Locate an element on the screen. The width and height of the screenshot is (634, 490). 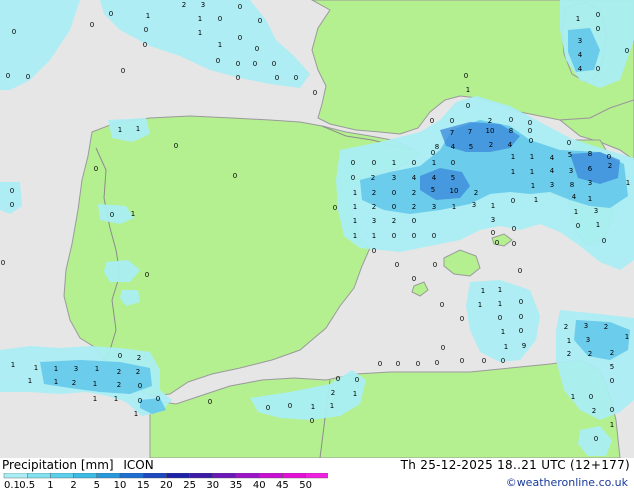
valid-time: Th 25-12-2025 18..21 UTC (12+177) is located at coordinates (515, 465).